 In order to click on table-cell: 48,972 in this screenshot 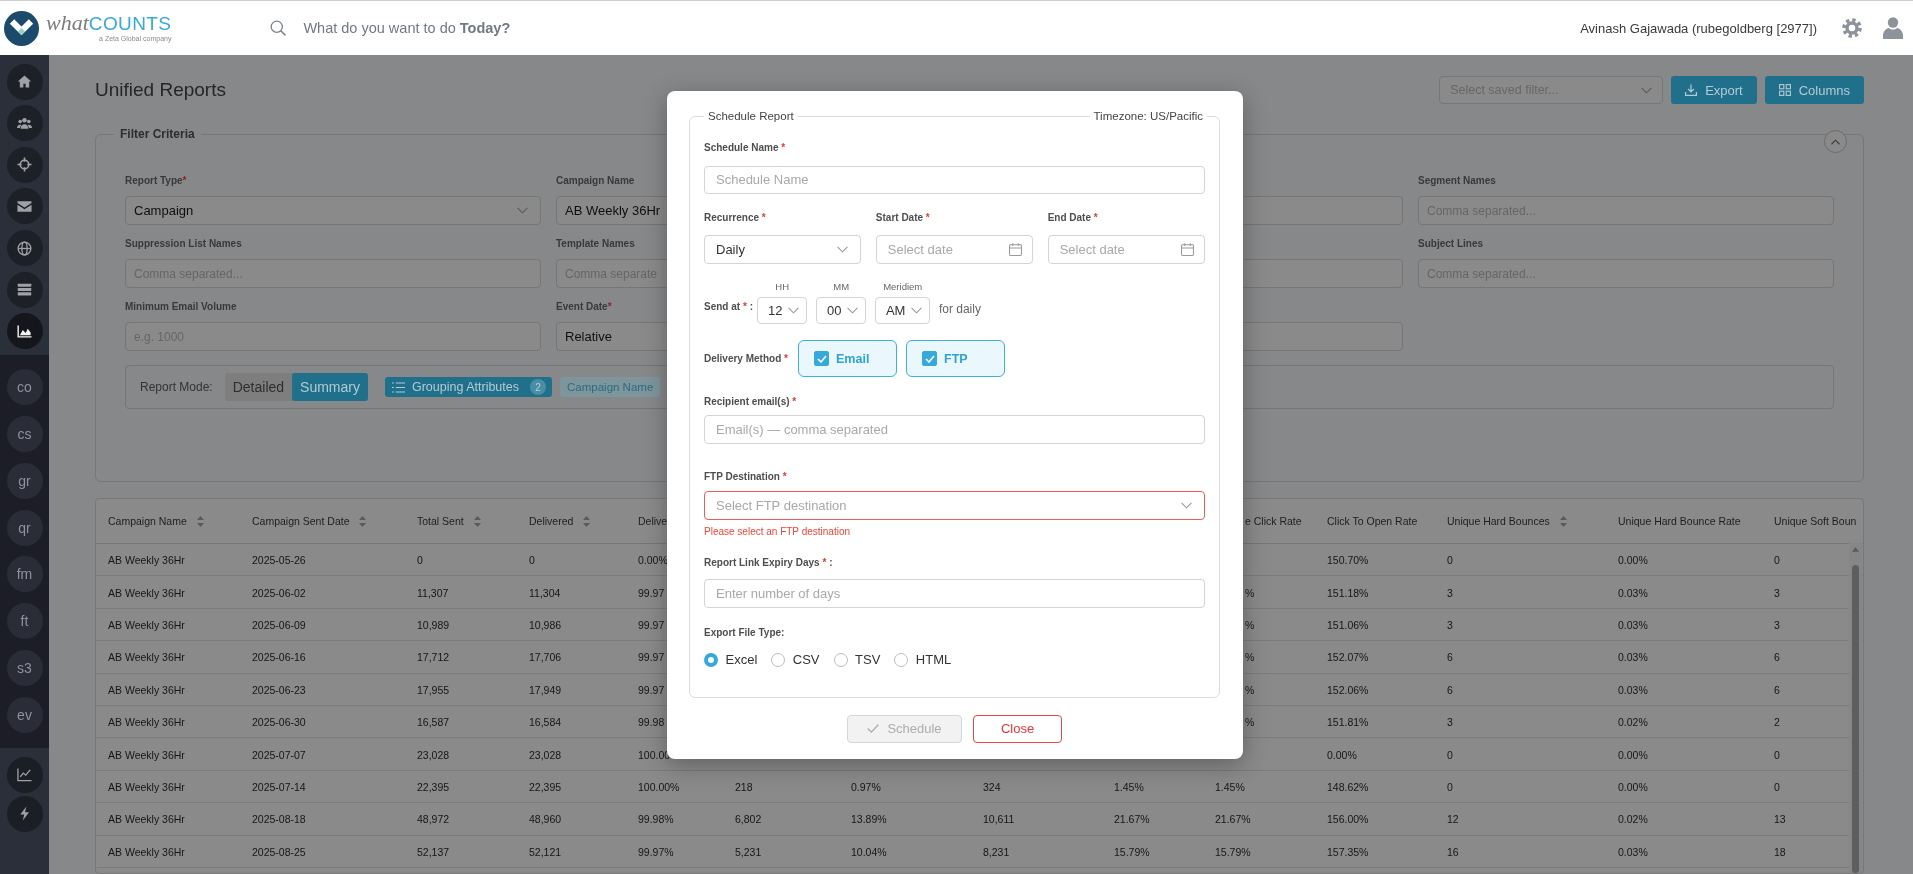, I will do `click(433, 819)`.